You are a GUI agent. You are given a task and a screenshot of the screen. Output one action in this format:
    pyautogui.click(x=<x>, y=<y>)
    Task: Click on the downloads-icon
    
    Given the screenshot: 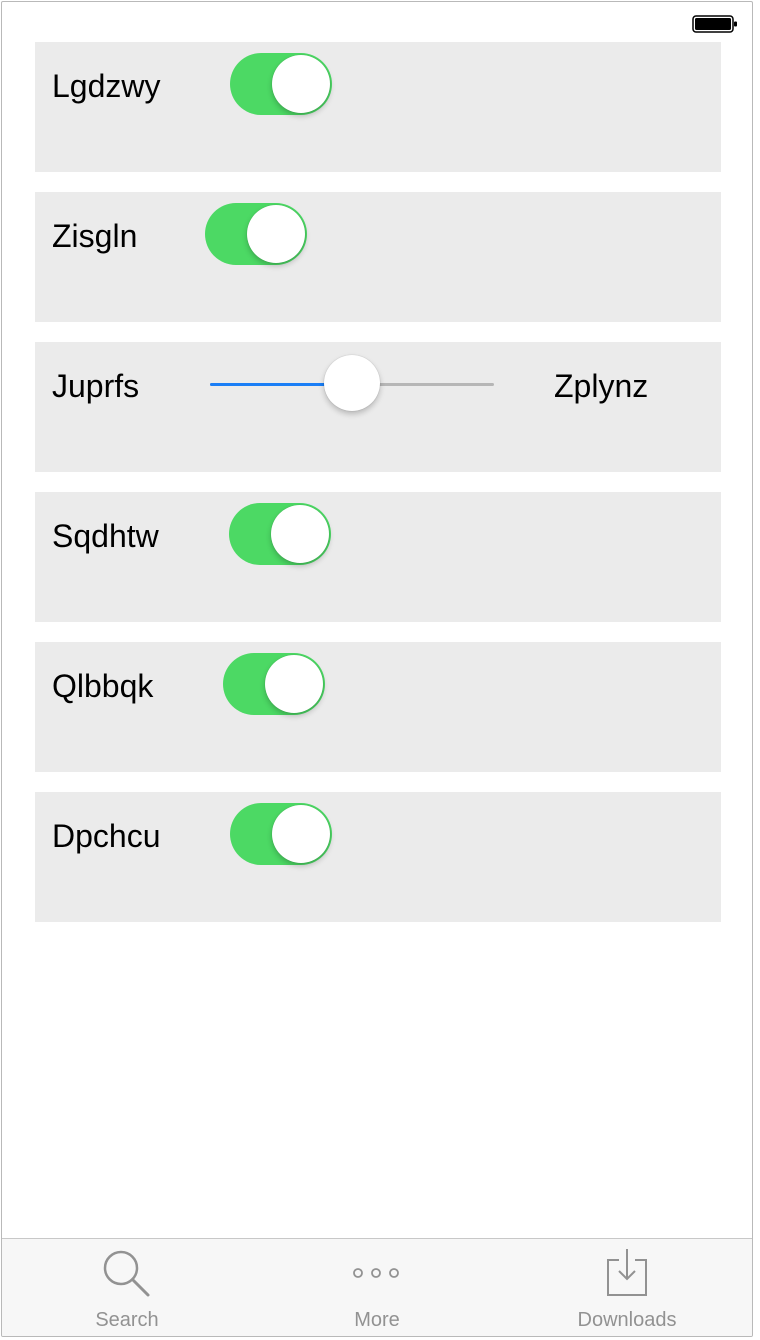 What is the action you would take?
    pyautogui.click(x=627, y=1272)
    